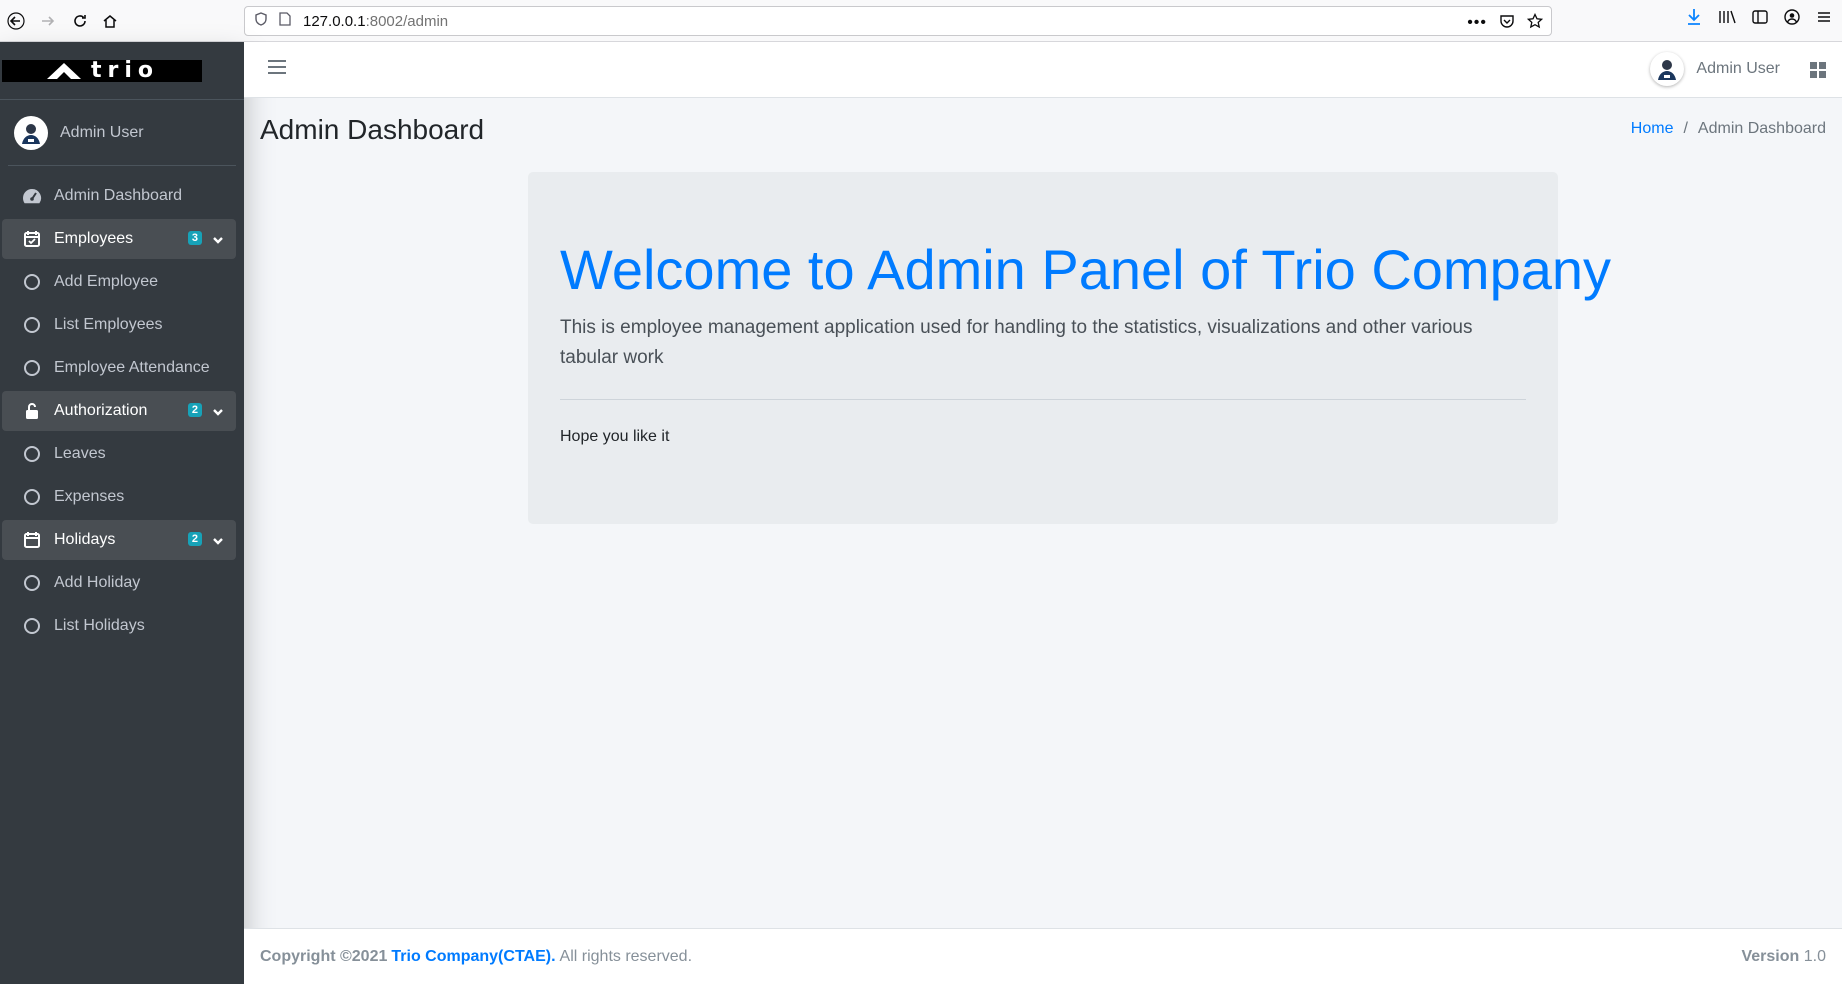  What do you see at coordinates (80, 21) in the screenshot?
I see `reload-icon` at bounding box center [80, 21].